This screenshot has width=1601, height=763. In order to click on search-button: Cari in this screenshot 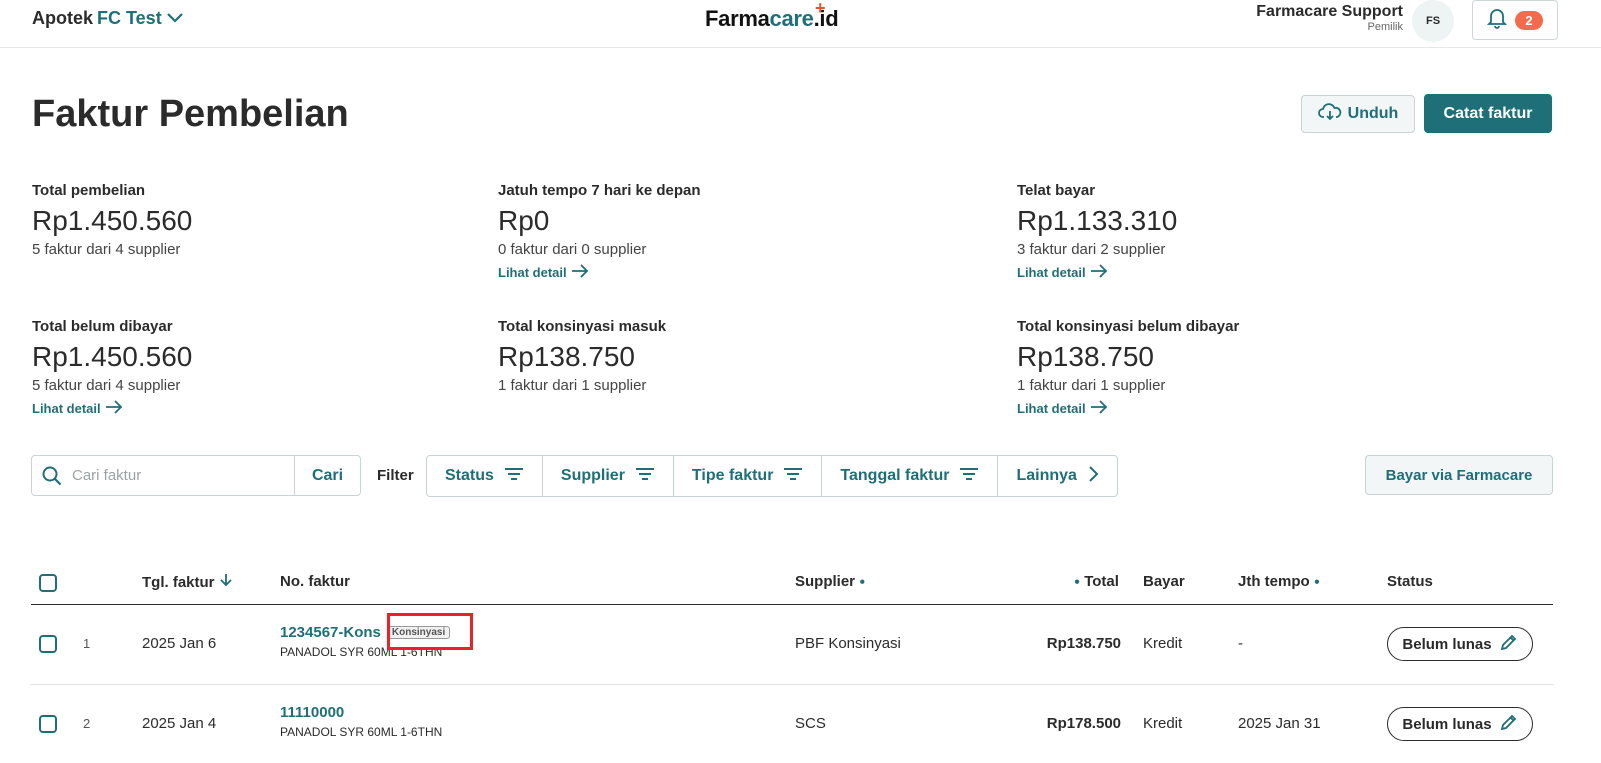, I will do `click(327, 475)`.